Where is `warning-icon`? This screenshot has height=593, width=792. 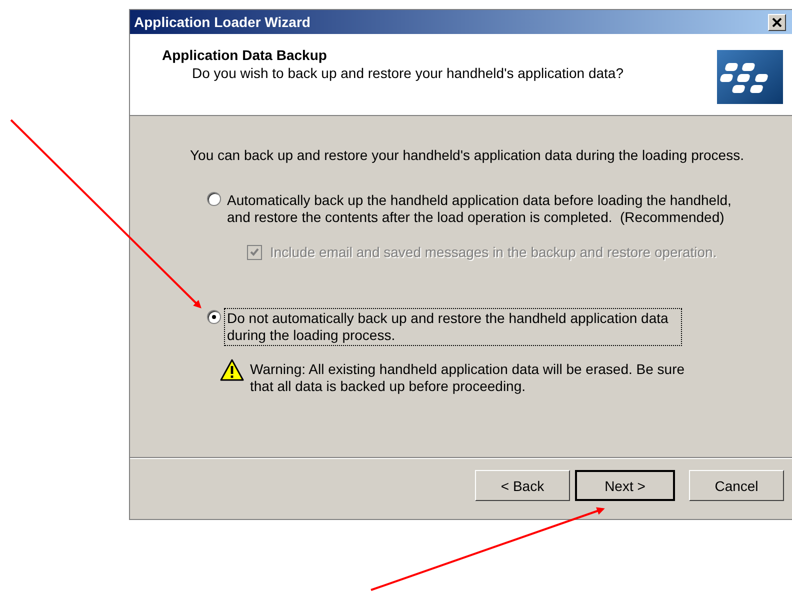
warning-icon is located at coordinates (232, 370).